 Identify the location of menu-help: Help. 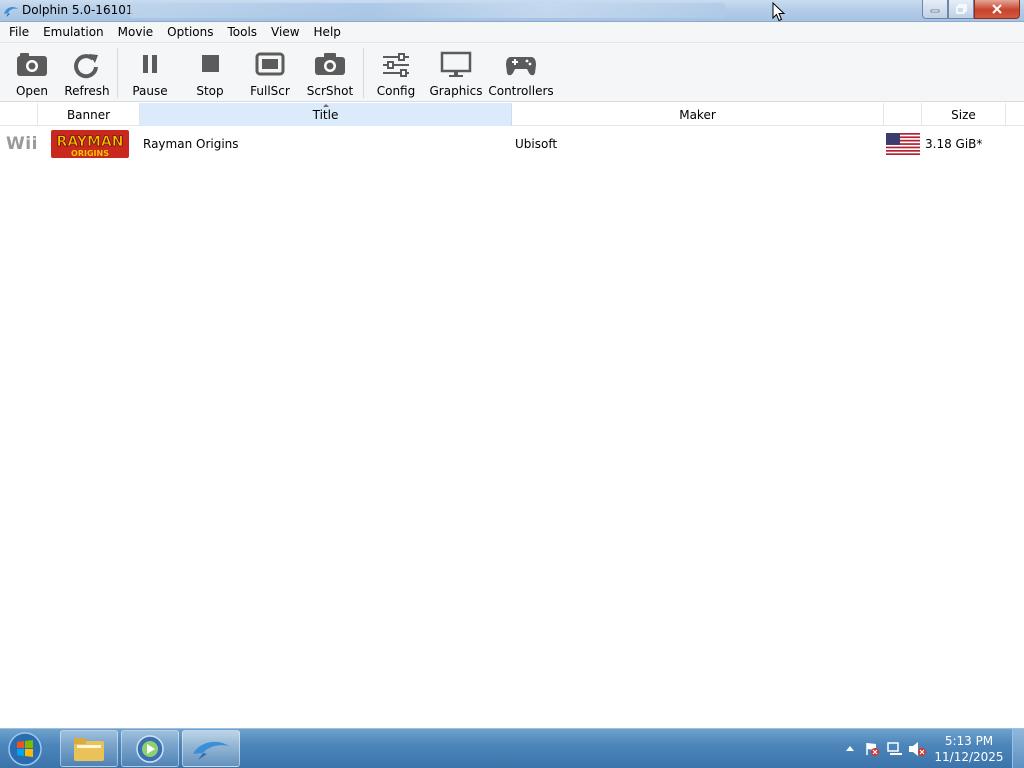
(327, 32).